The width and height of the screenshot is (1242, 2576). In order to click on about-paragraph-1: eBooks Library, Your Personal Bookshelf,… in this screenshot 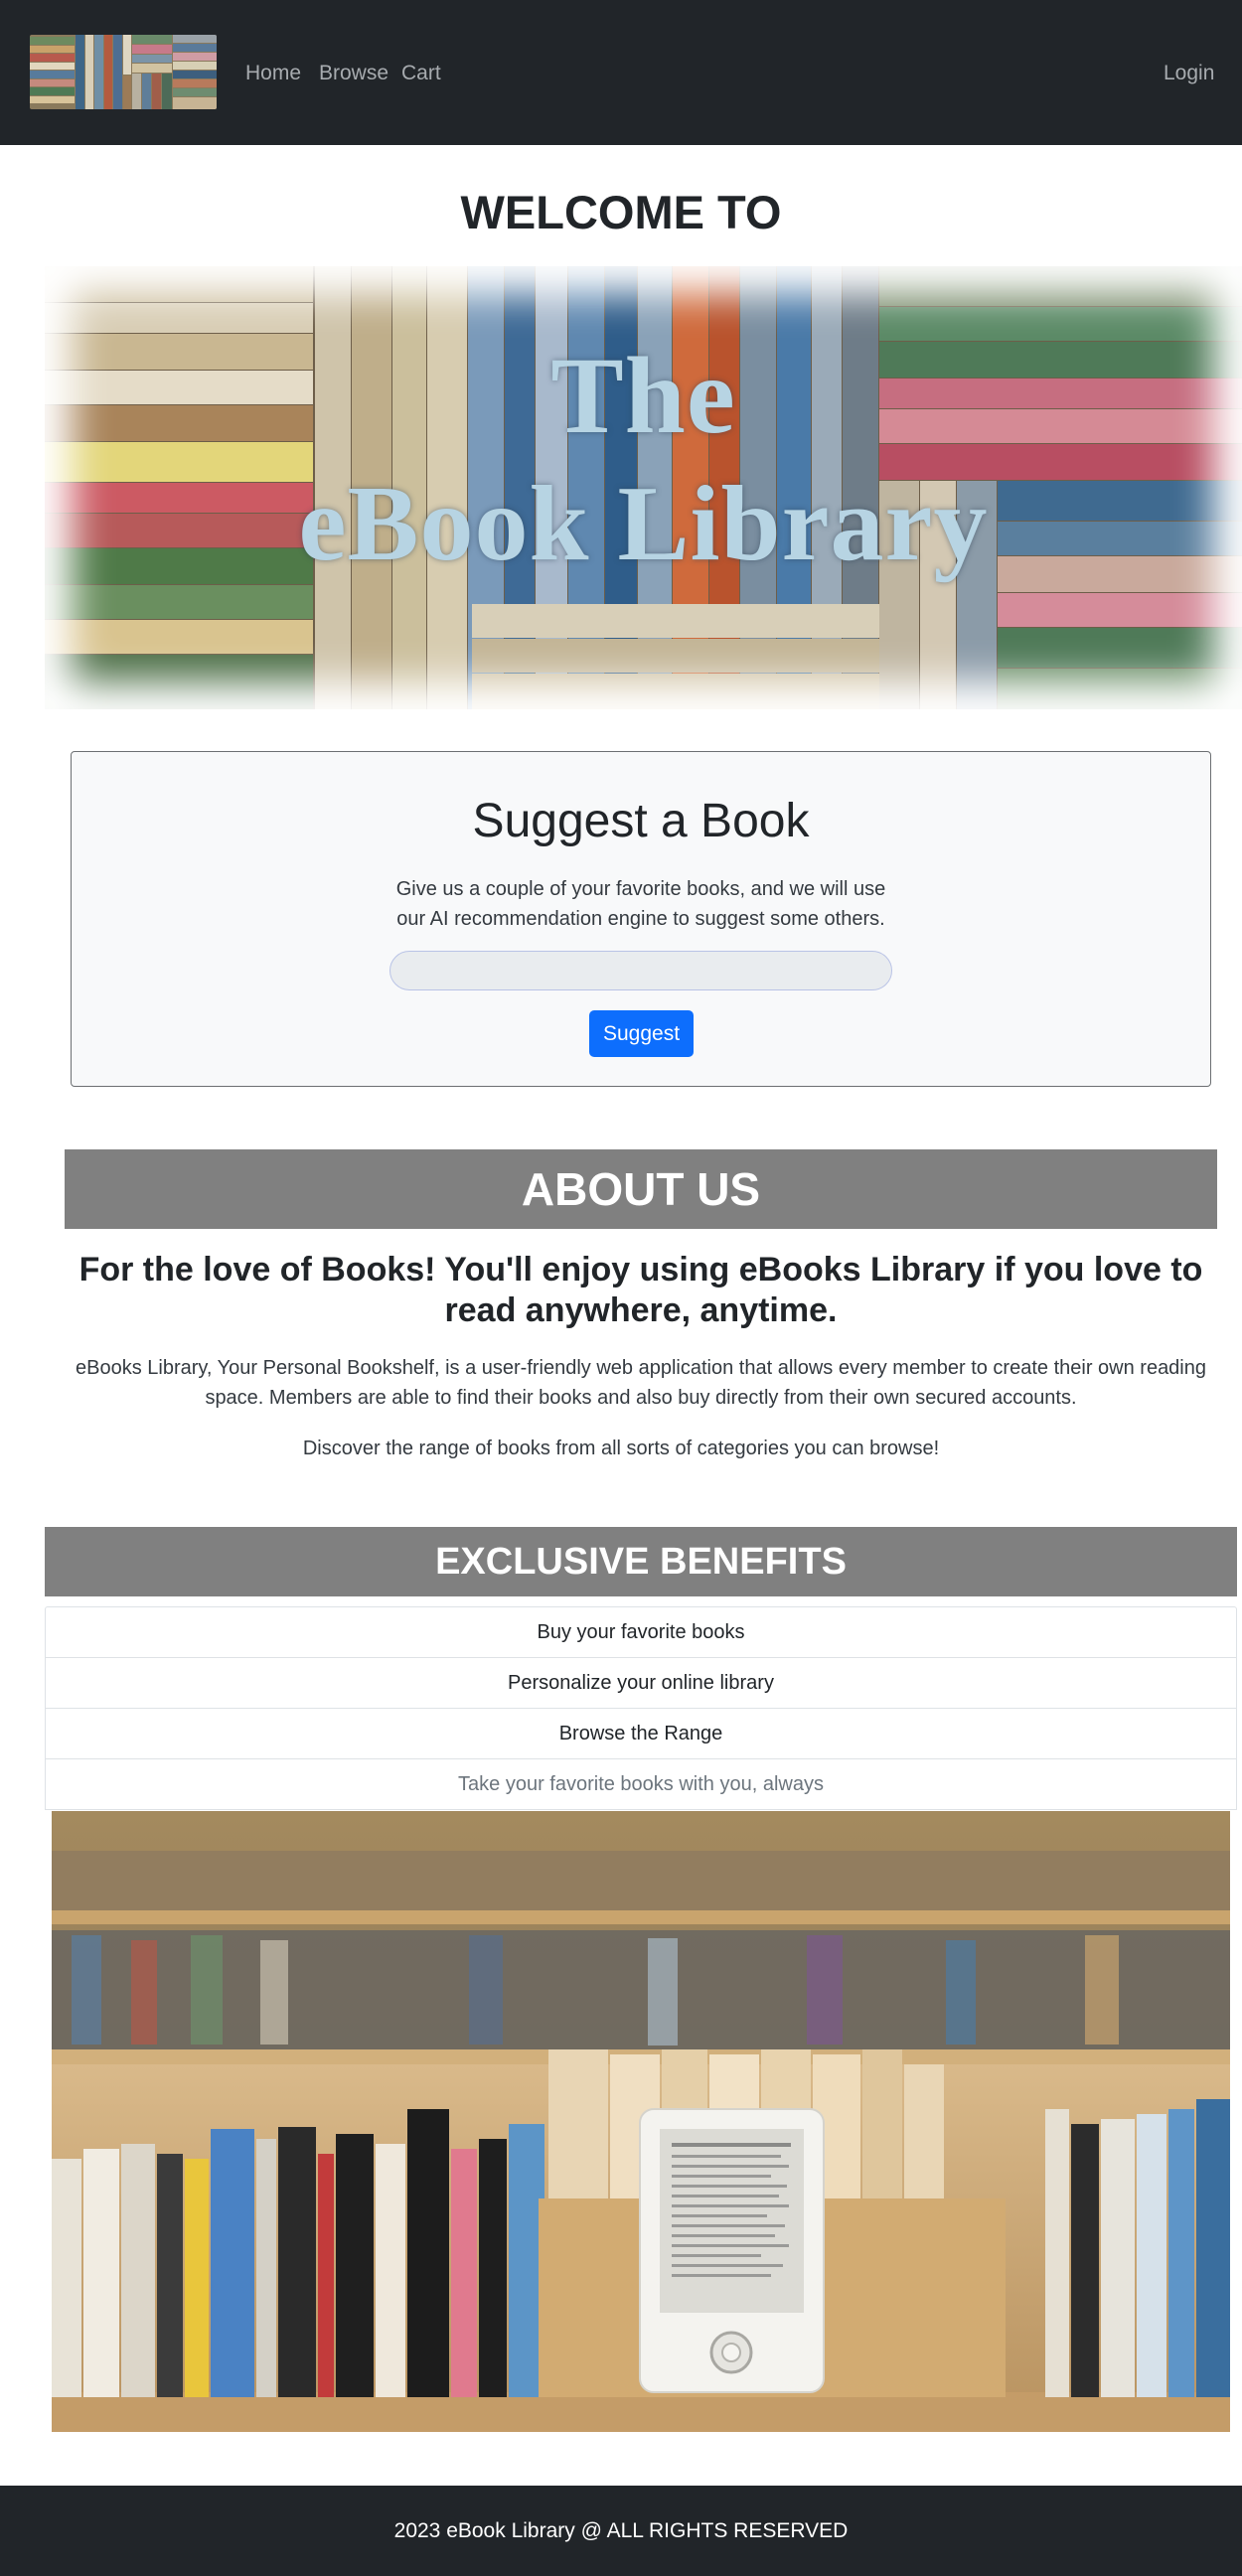, I will do `click(641, 1383)`.